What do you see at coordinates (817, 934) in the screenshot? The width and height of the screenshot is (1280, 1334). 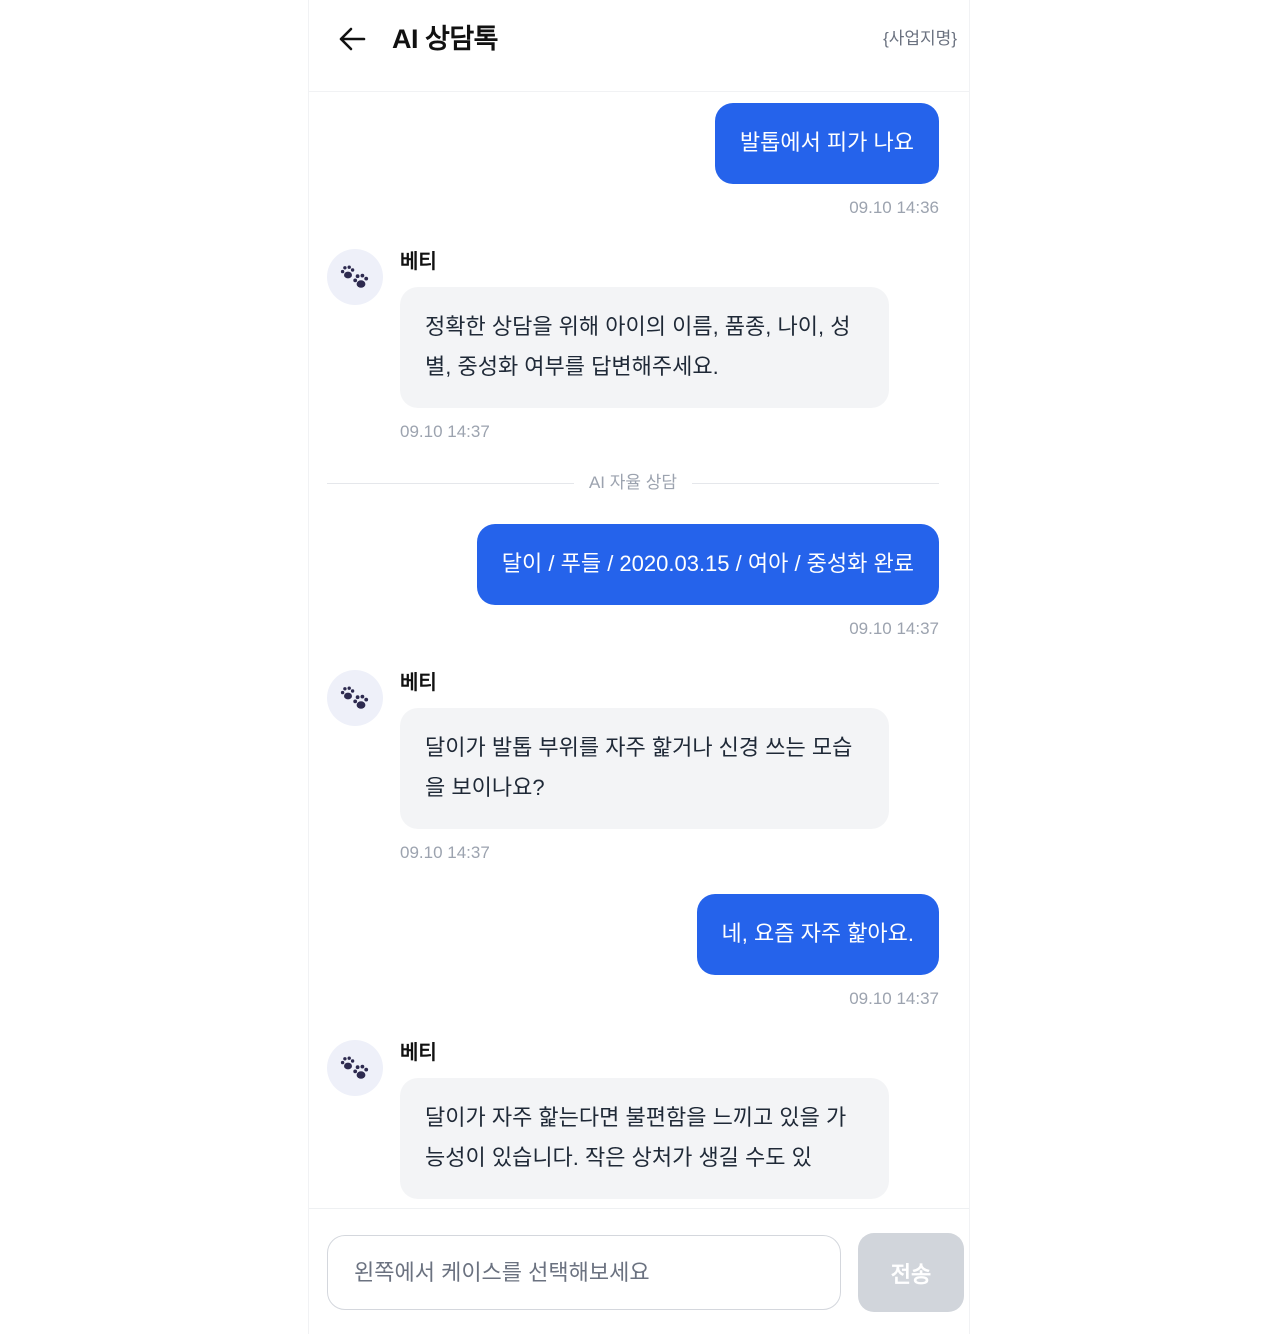 I see `user-message-bubble: 네, 요즘 자주 핥아요.` at bounding box center [817, 934].